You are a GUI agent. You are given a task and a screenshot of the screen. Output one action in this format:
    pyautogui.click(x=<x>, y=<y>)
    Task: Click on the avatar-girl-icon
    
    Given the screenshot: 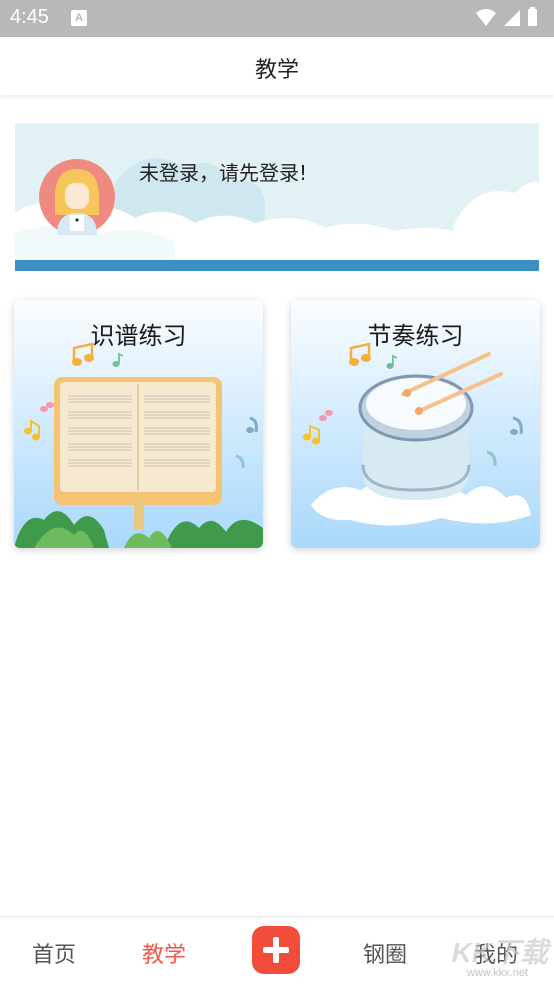 What is the action you would take?
    pyautogui.click(x=77, y=197)
    